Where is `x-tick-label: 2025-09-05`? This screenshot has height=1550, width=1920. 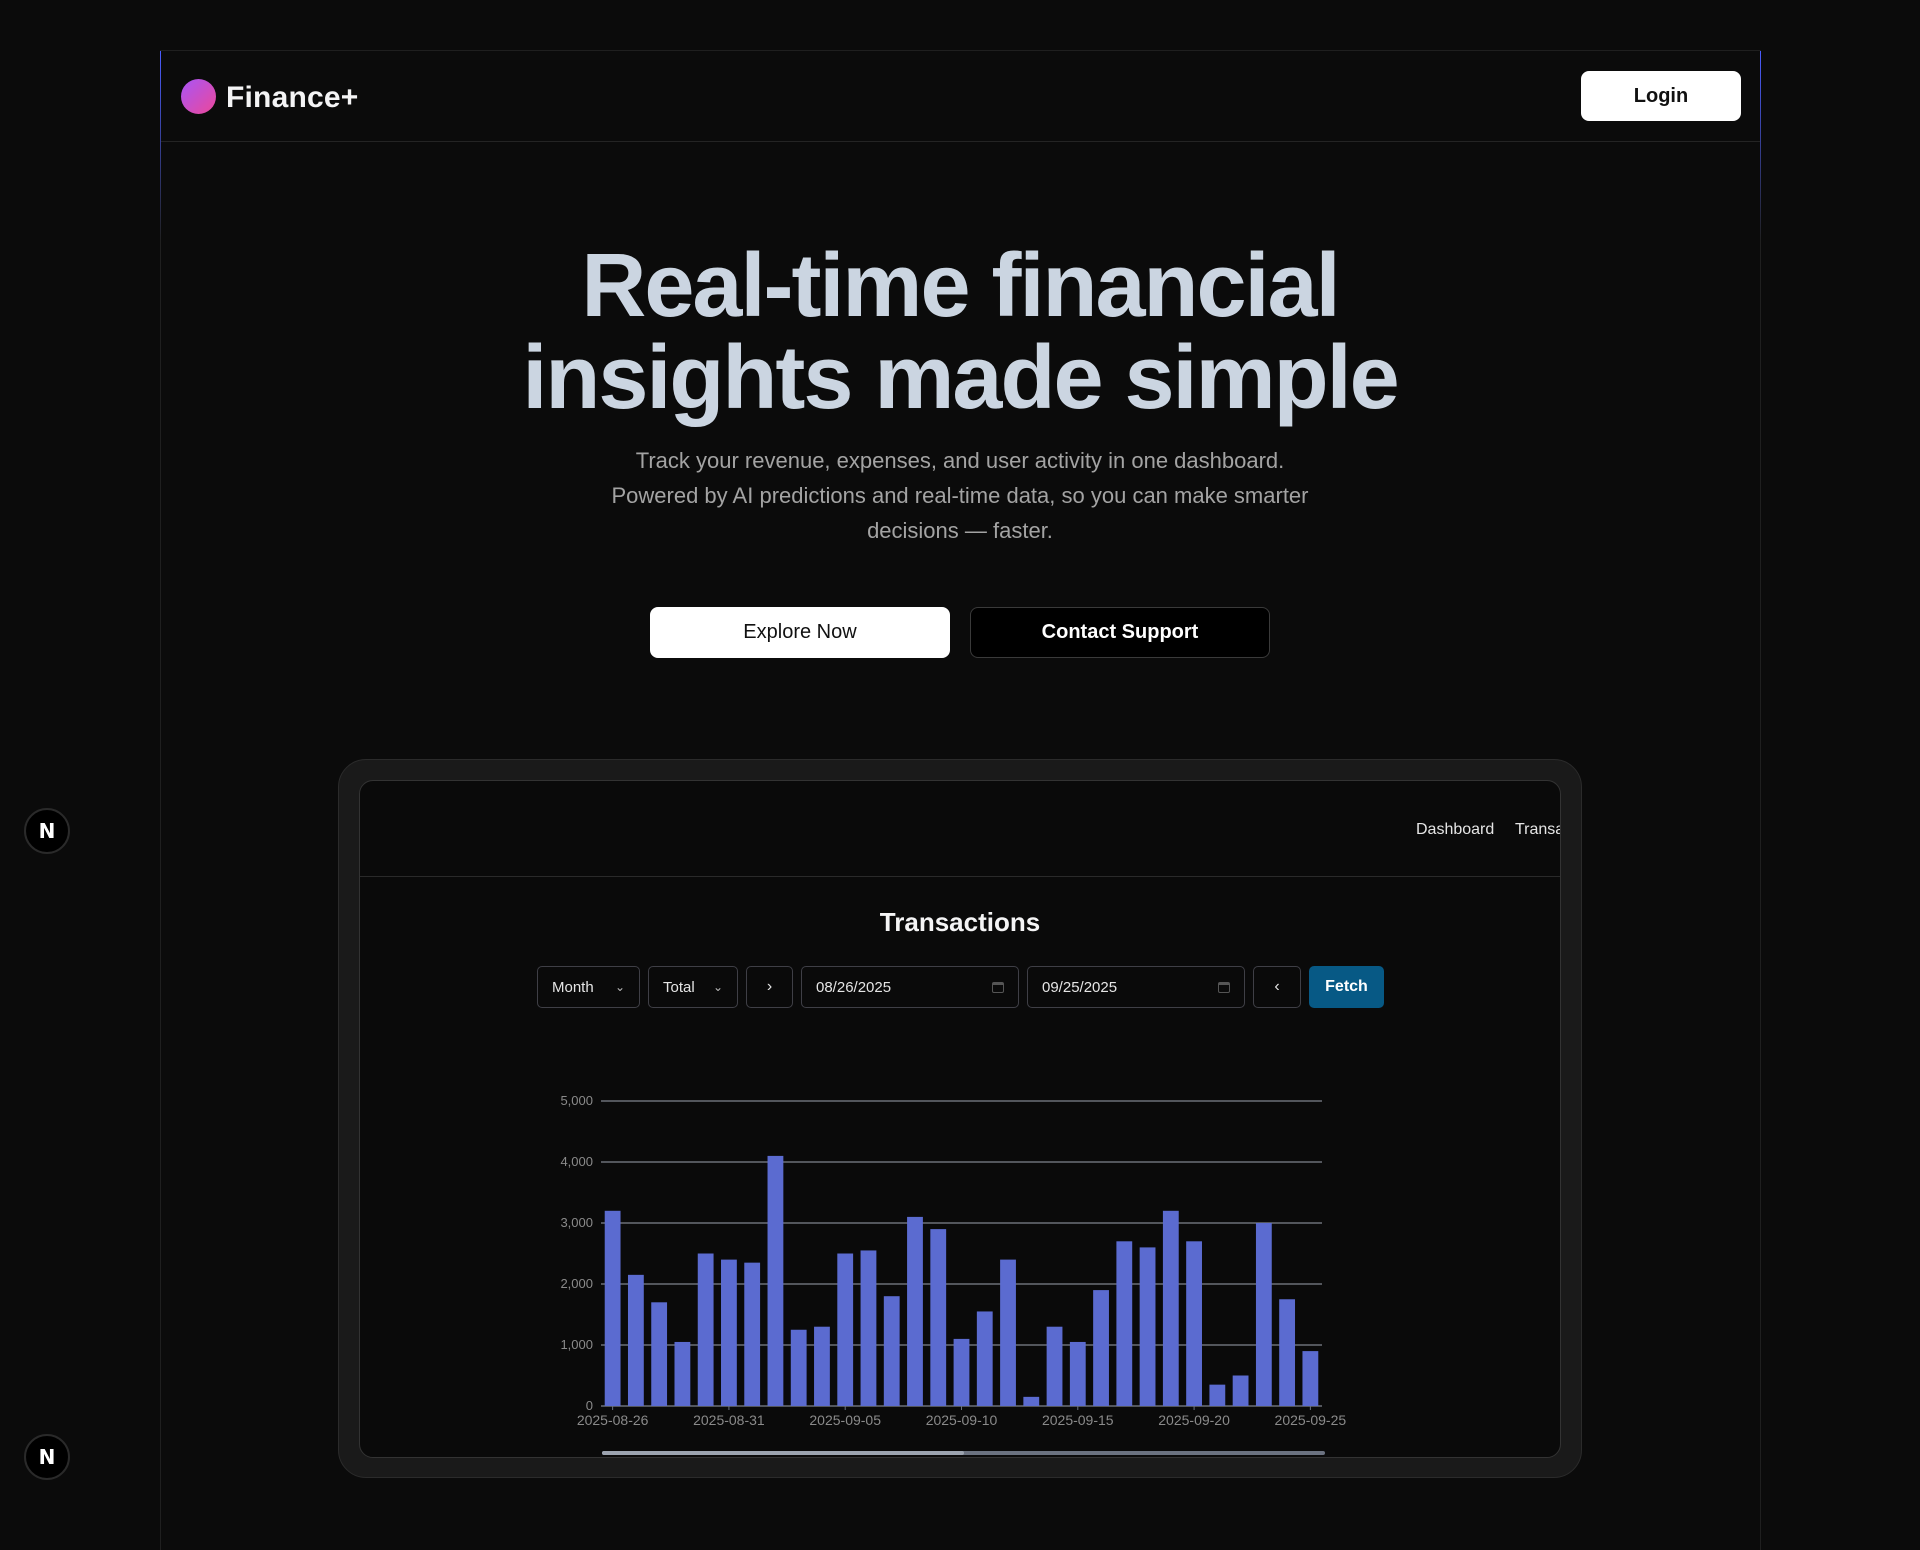
x-tick-label: 2025-09-05 is located at coordinates (845, 1420).